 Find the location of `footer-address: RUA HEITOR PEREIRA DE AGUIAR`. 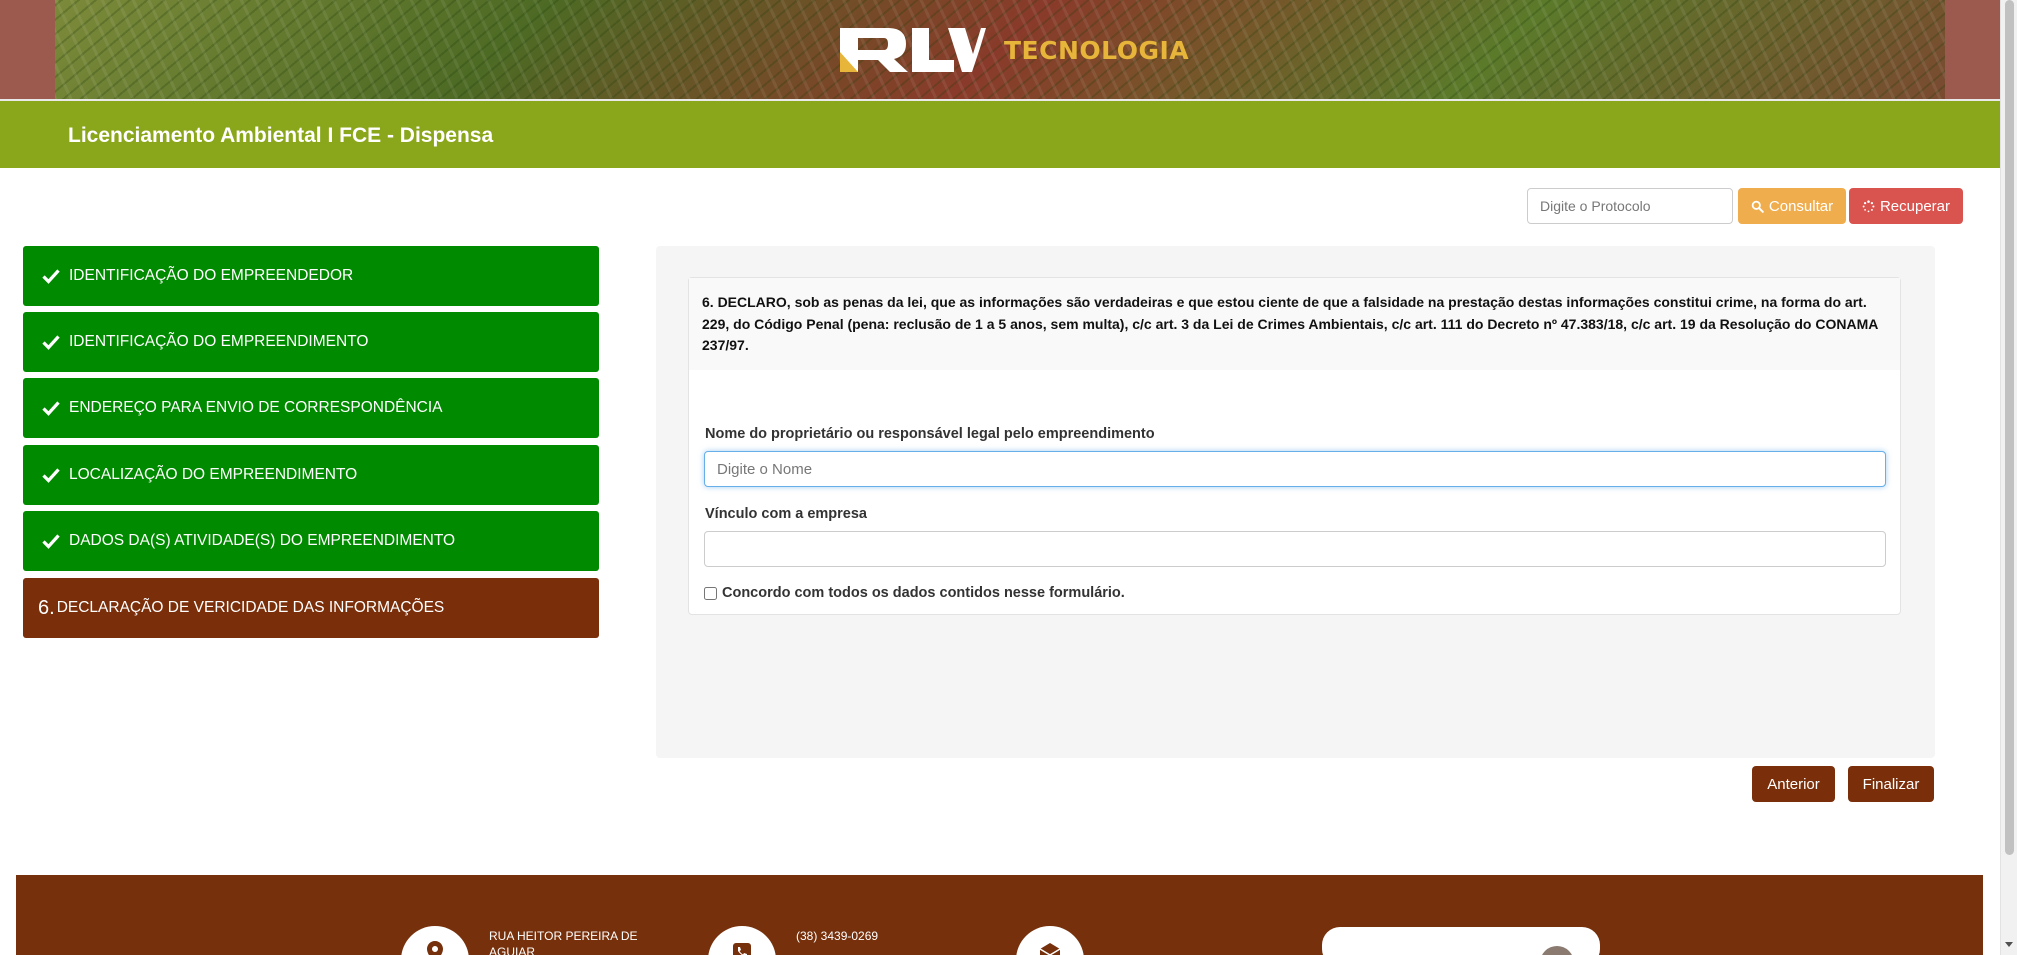

footer-address: RUA HEITOR PEREIRA DE AGUIAR is located at coordinates (563, 942).